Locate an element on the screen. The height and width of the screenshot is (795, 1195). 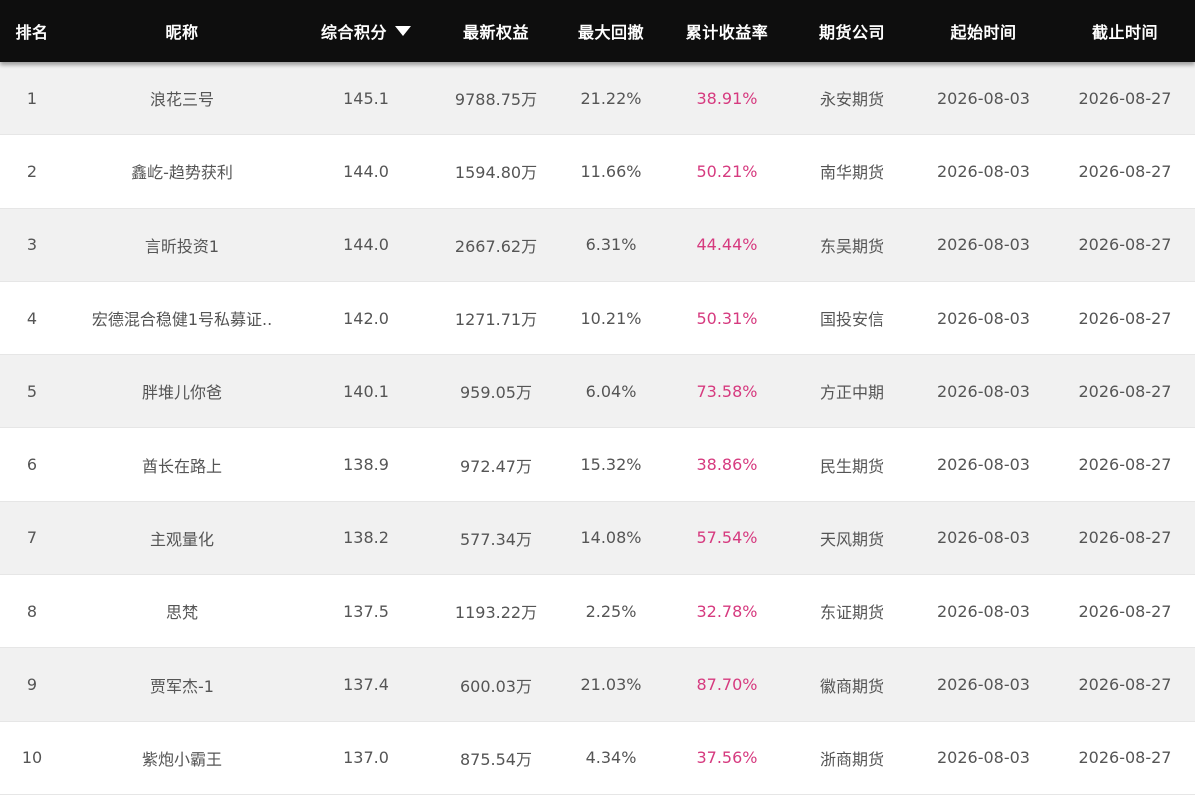
company-cell: 国投安信 is located at coordinates (851, 320).